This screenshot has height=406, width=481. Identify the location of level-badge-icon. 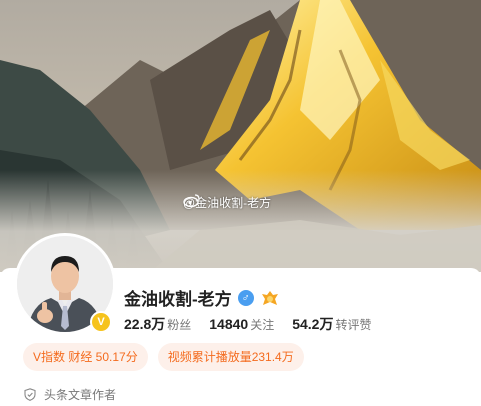
(270, 298).